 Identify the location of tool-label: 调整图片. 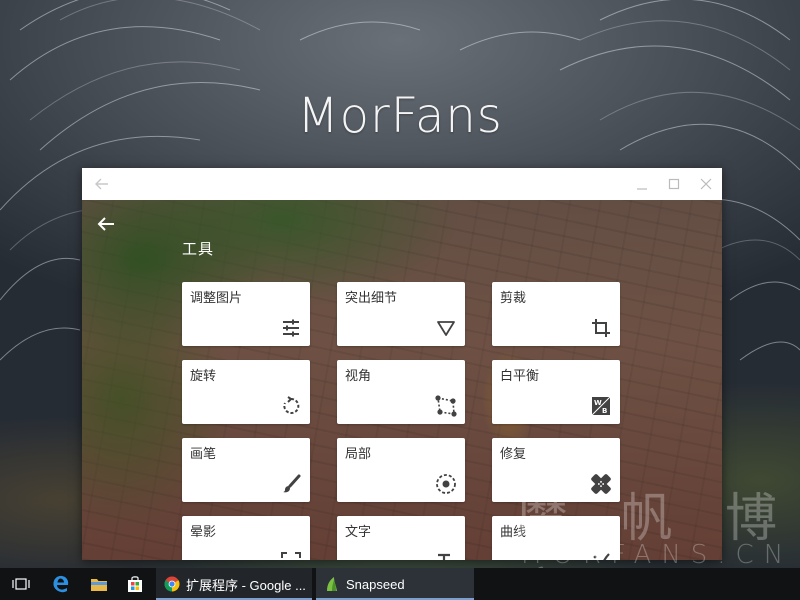
(216, 297).